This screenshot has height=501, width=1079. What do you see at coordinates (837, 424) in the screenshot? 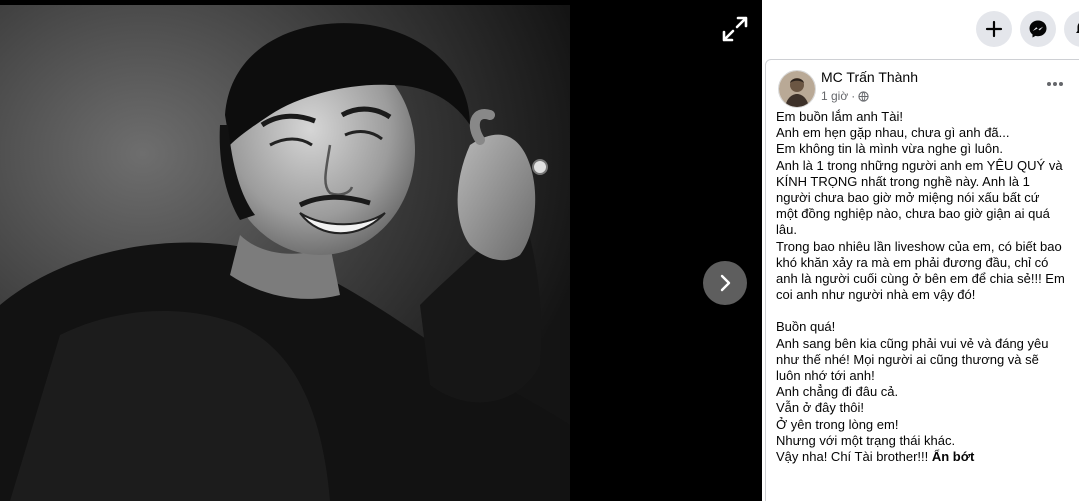
I see `post-line: Ở yên trong lòng em!` at bounding box center [837, 424].